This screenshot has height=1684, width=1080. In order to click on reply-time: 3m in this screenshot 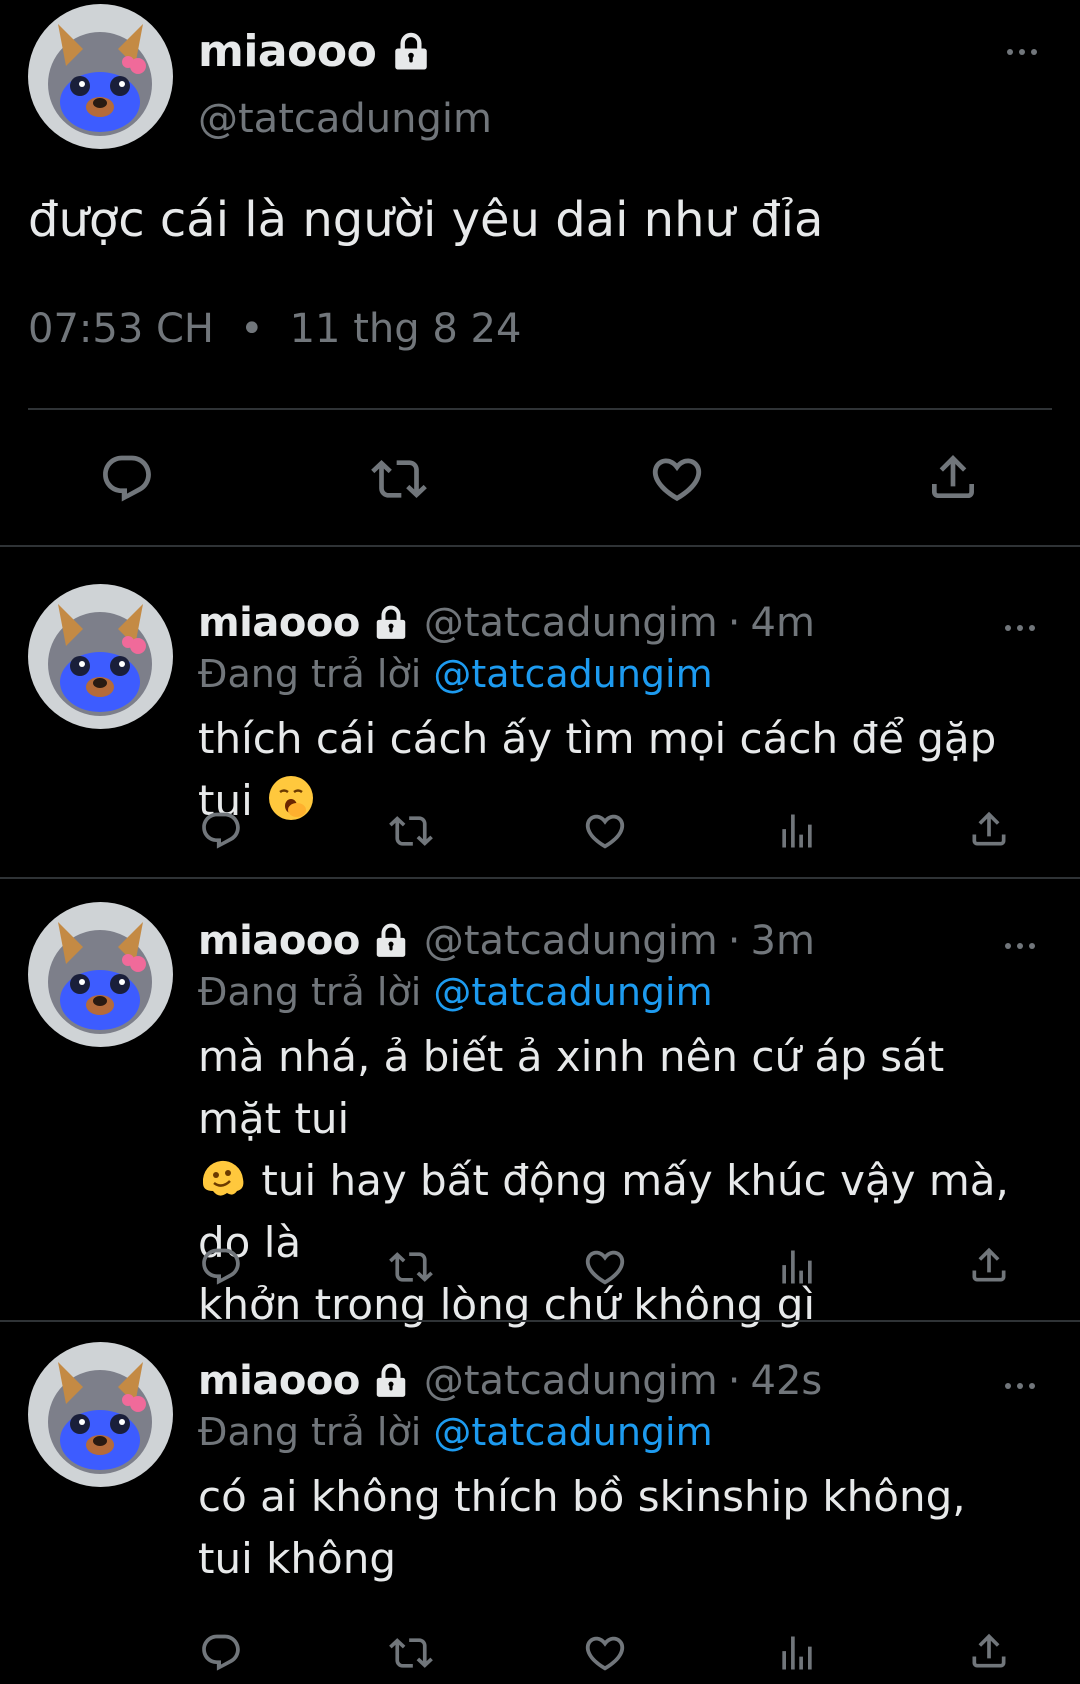, I will do `click(783, 941)`.